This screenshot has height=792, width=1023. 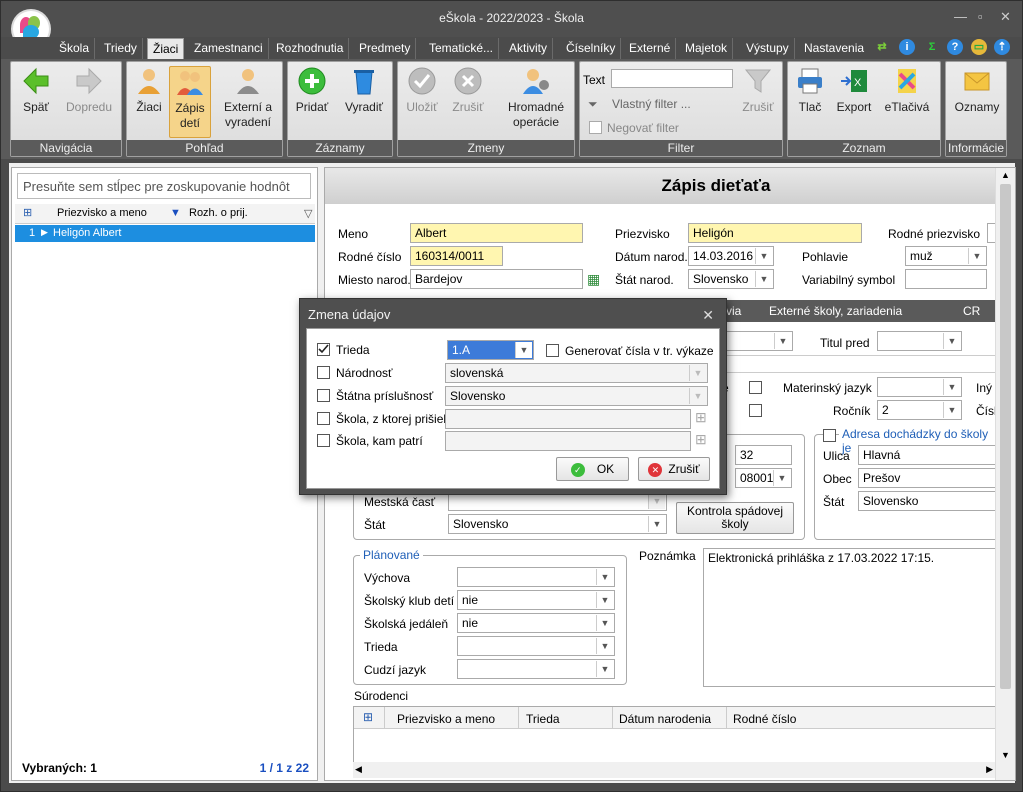 I want to click on miesto-narodenia-input: Bardejov, so click(x=496, y=279).